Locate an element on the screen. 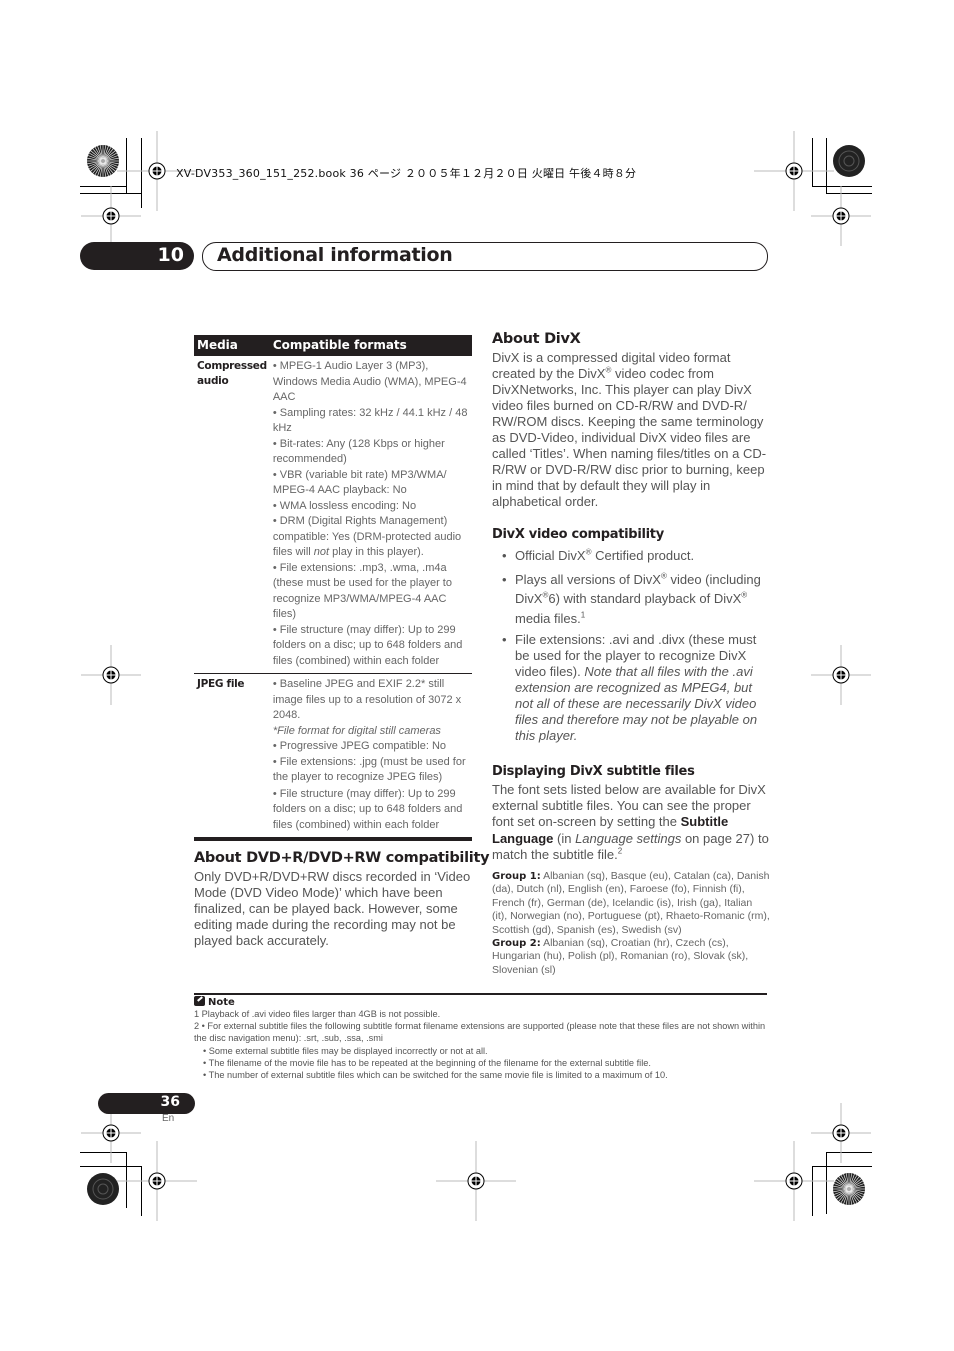  list-text: 6) with standard playback of DivX is located at coordinates (645, 598).